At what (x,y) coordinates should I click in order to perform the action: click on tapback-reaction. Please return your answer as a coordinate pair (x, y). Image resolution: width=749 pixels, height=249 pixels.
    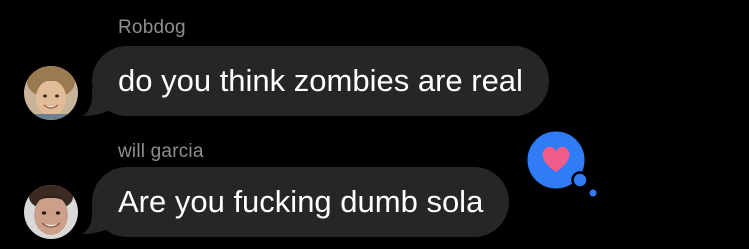
    Looking at the image, I should click on (565, 164).